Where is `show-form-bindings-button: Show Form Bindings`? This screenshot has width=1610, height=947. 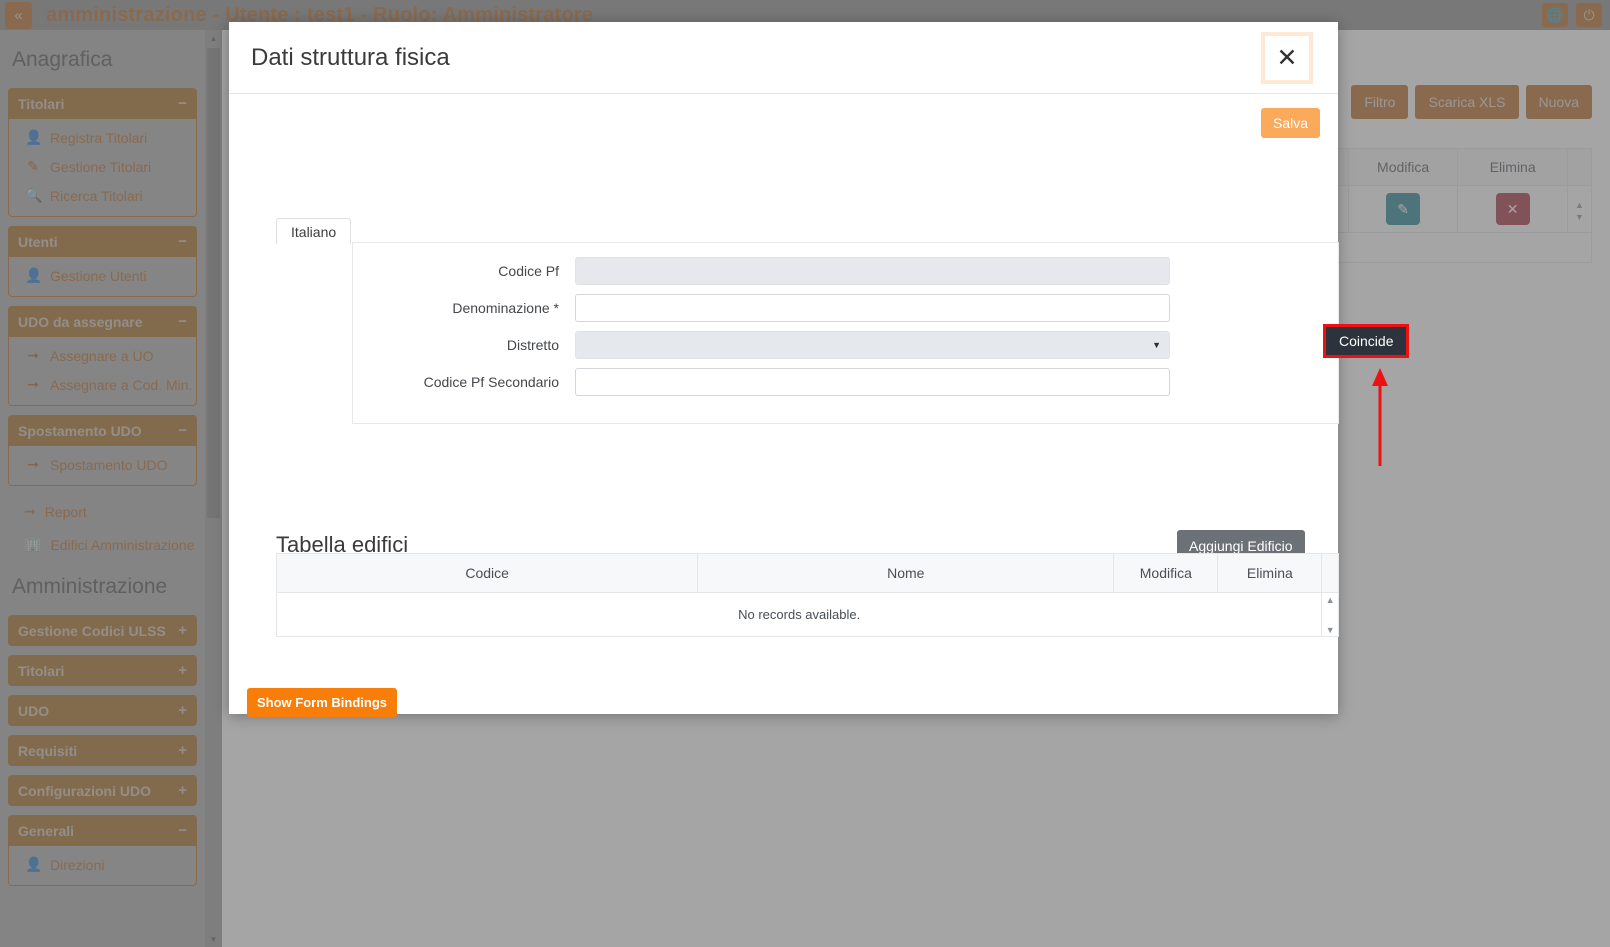
show-form-bindings-button: Show Form Bindings is located at coordinates (322, 702).